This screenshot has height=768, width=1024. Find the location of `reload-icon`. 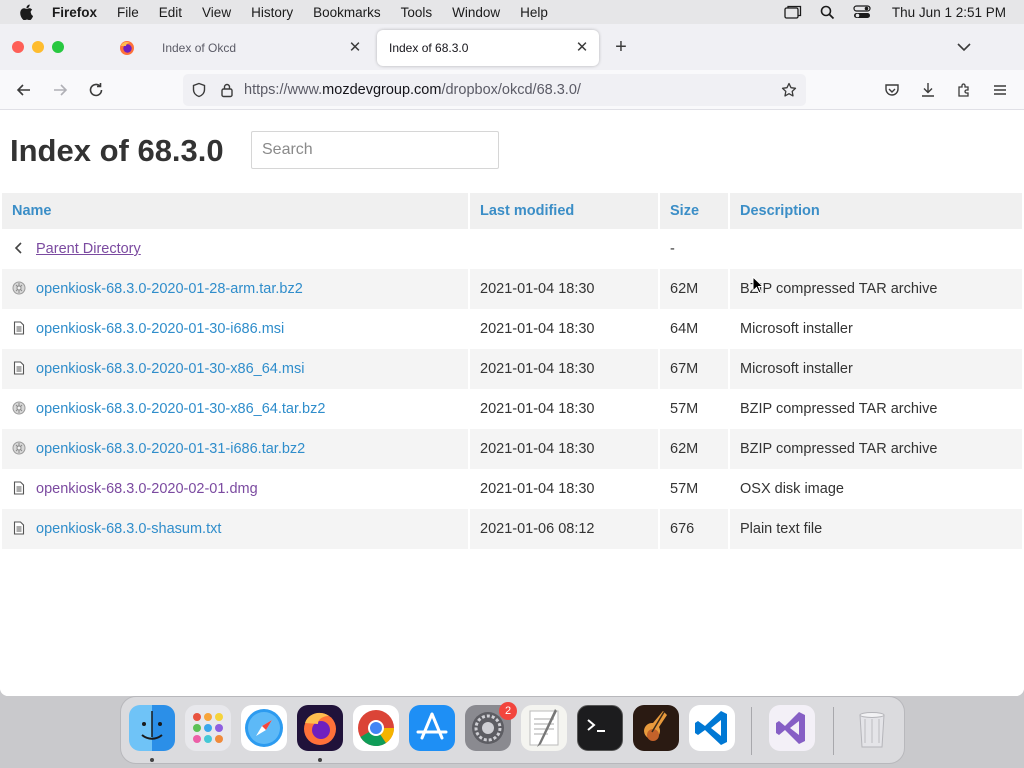

reload-icon is located at coordinates (96, 90).